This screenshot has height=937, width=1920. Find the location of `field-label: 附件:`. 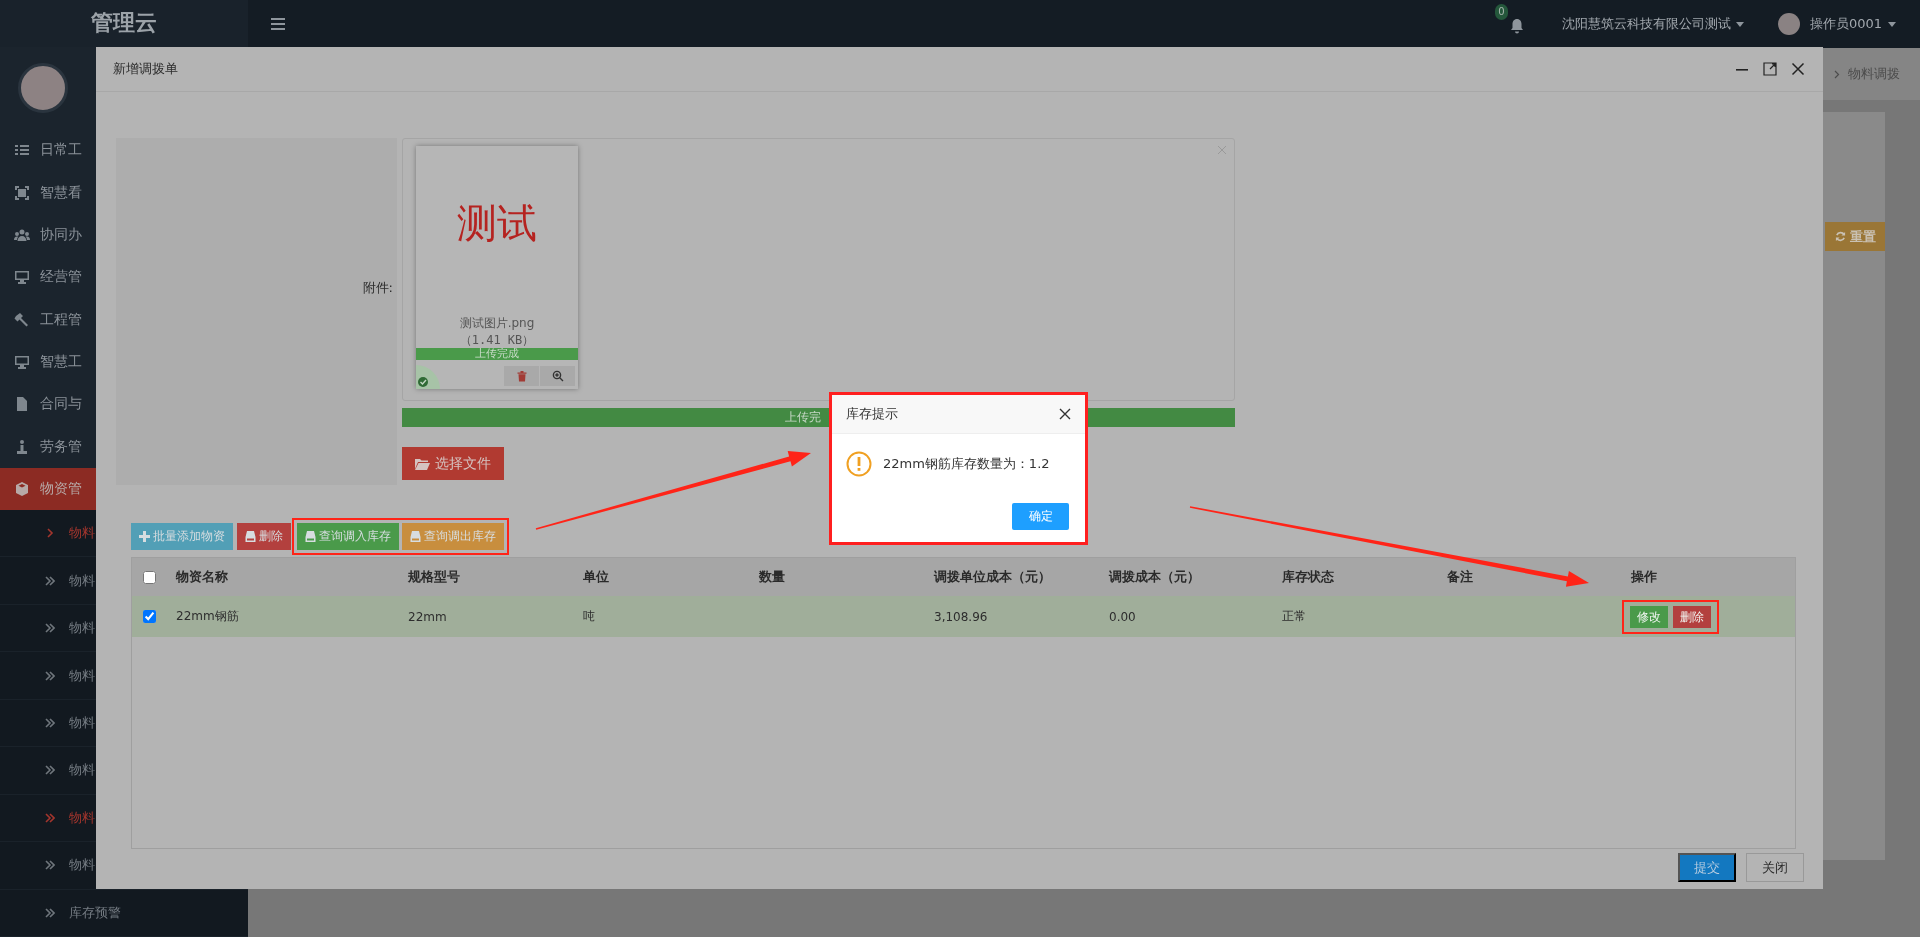

field-label: 附件: is located at coordinates (377, 288).